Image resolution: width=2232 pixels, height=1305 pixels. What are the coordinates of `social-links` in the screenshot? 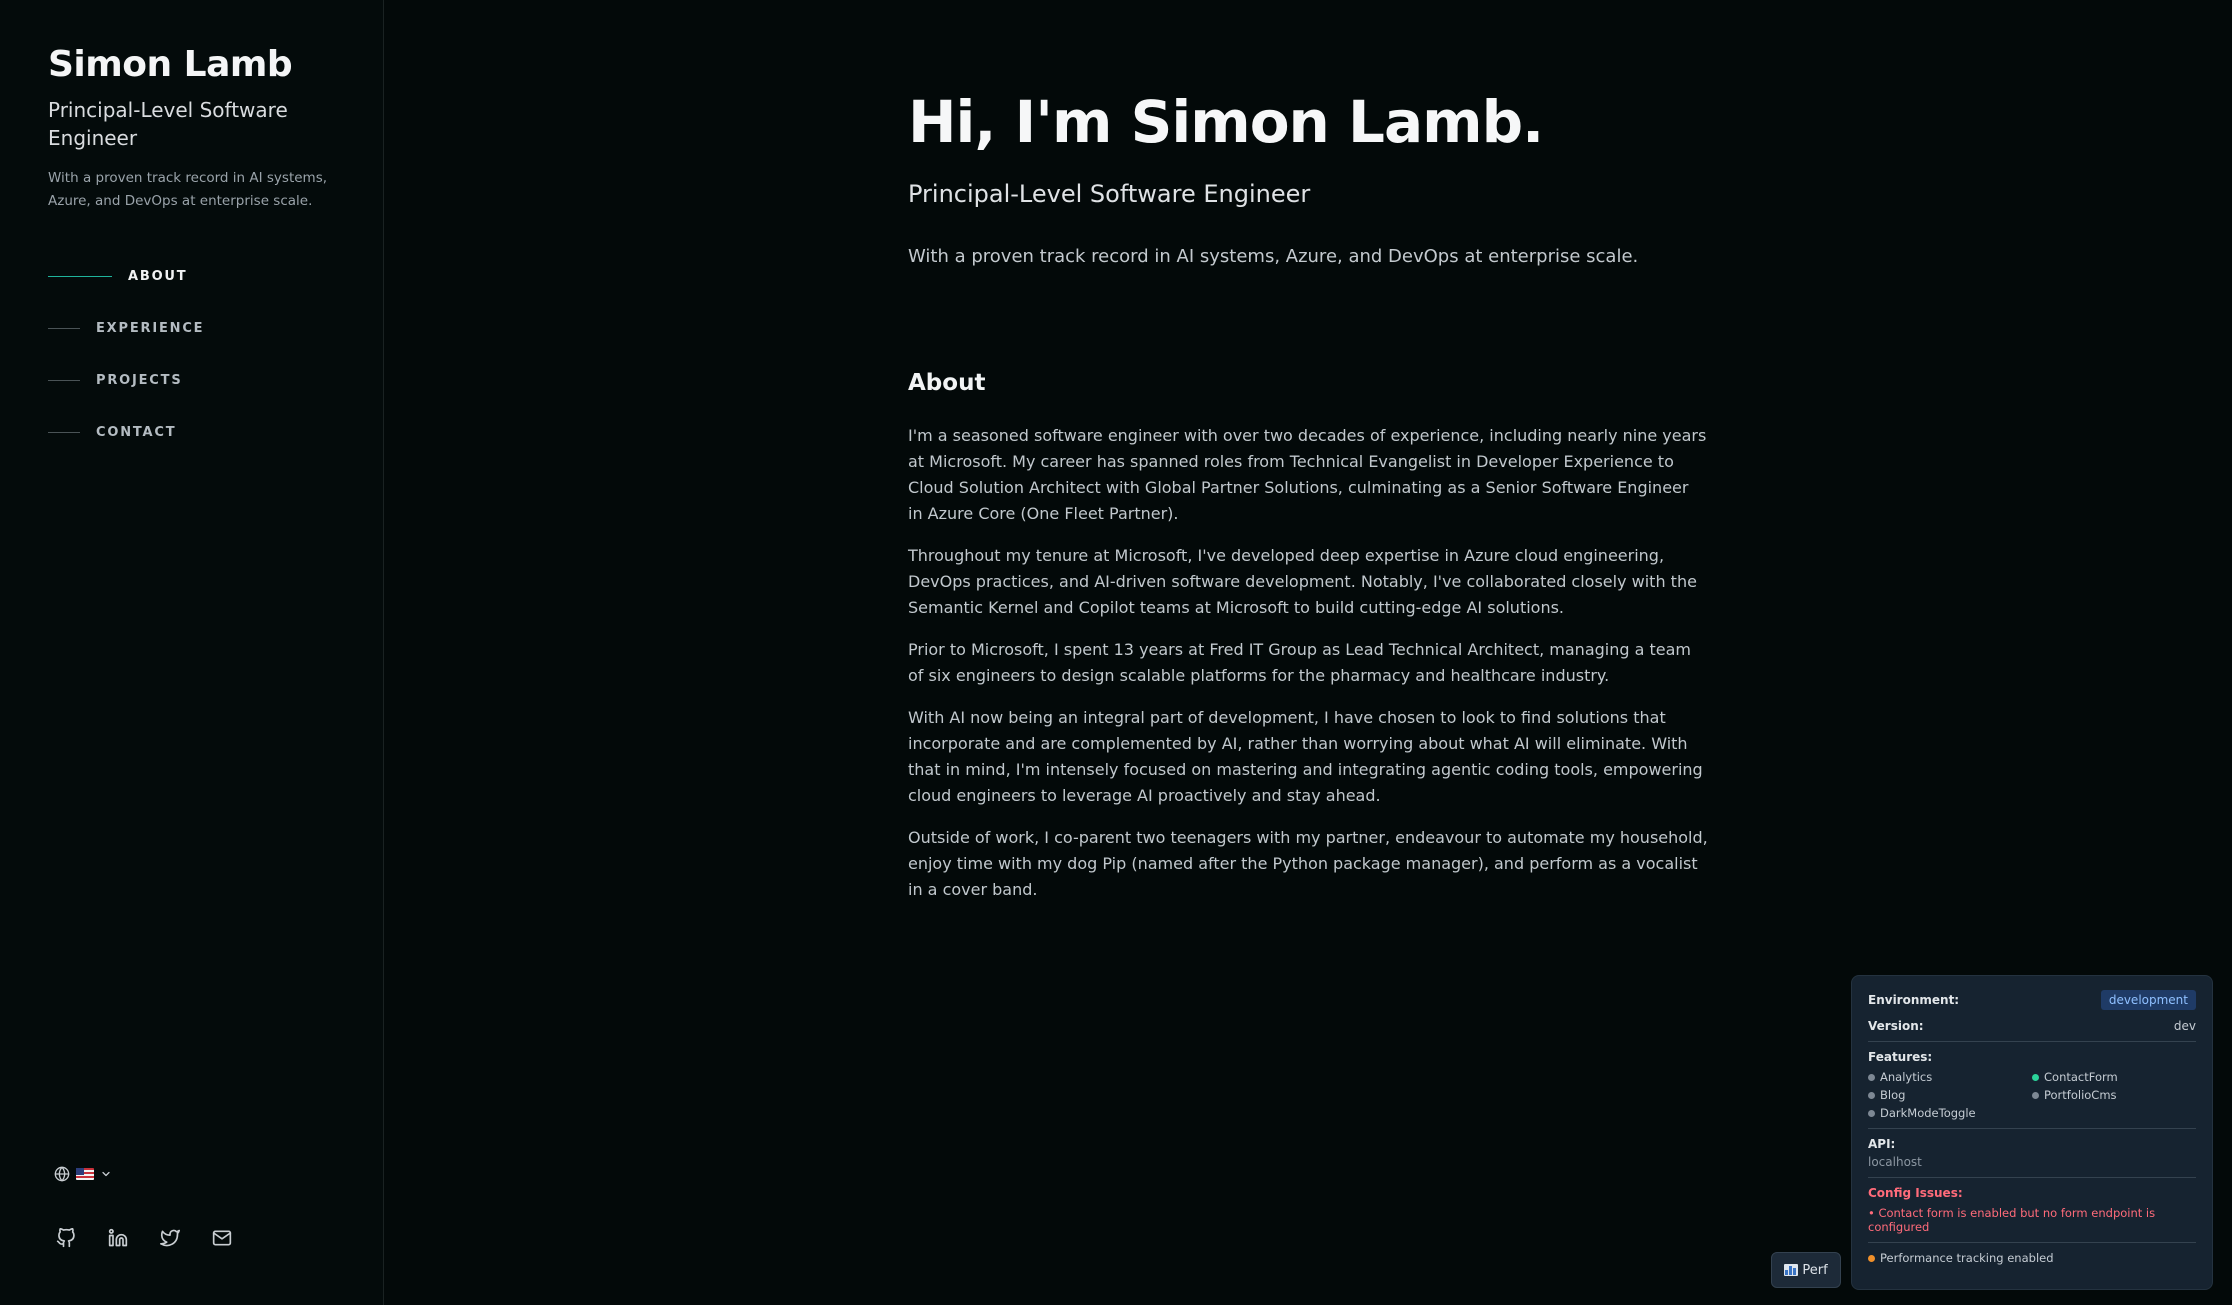 It's located at (144, 1238).